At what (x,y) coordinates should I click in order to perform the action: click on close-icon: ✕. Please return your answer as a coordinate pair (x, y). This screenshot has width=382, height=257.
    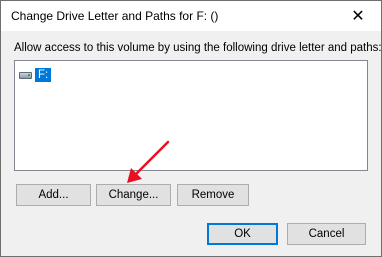
    Looking at the image, I should click on (358, 16).